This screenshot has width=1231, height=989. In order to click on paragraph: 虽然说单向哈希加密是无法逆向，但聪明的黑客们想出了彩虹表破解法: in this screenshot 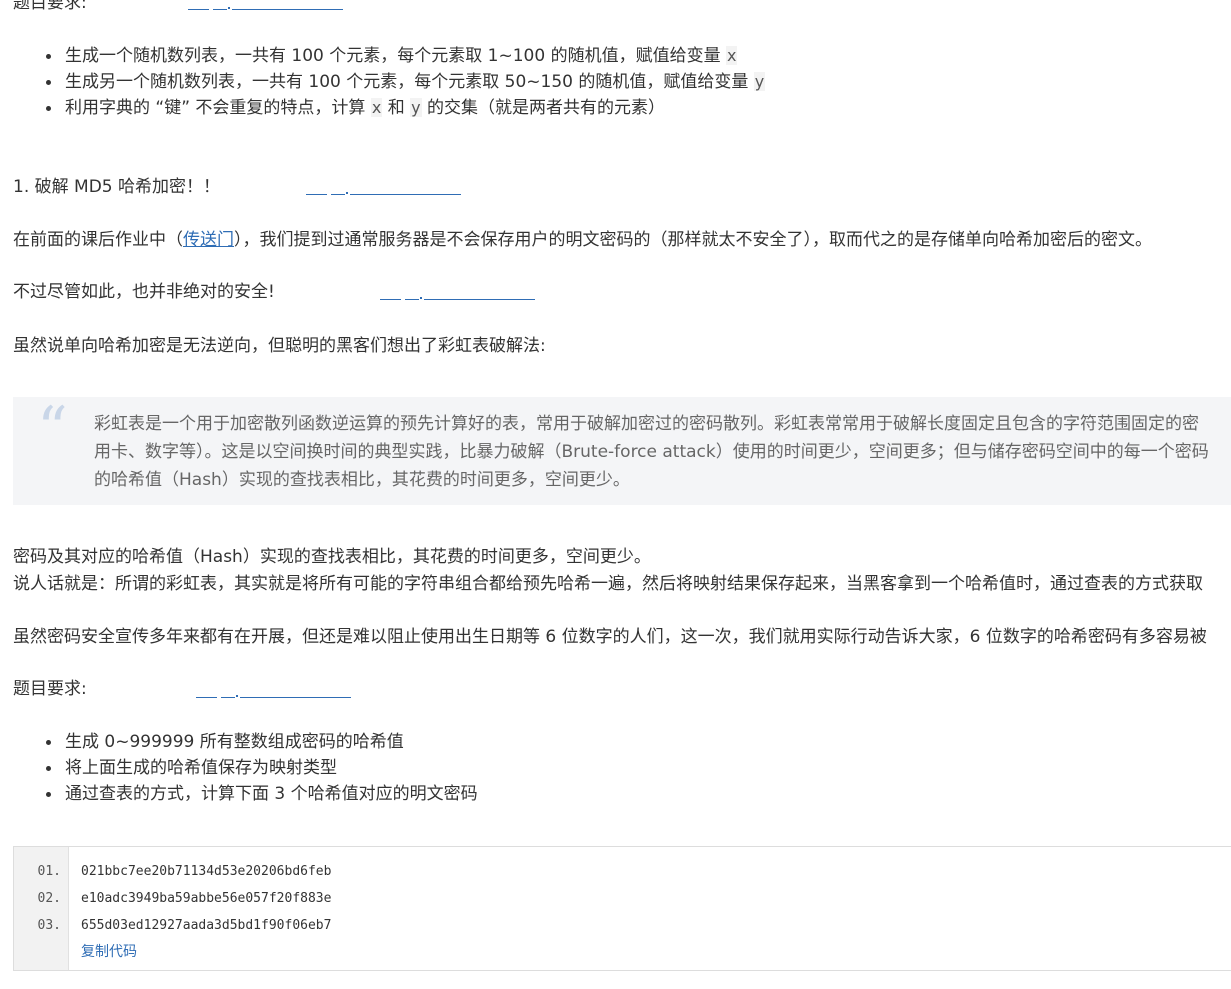, I will do `click(279, 346)`.